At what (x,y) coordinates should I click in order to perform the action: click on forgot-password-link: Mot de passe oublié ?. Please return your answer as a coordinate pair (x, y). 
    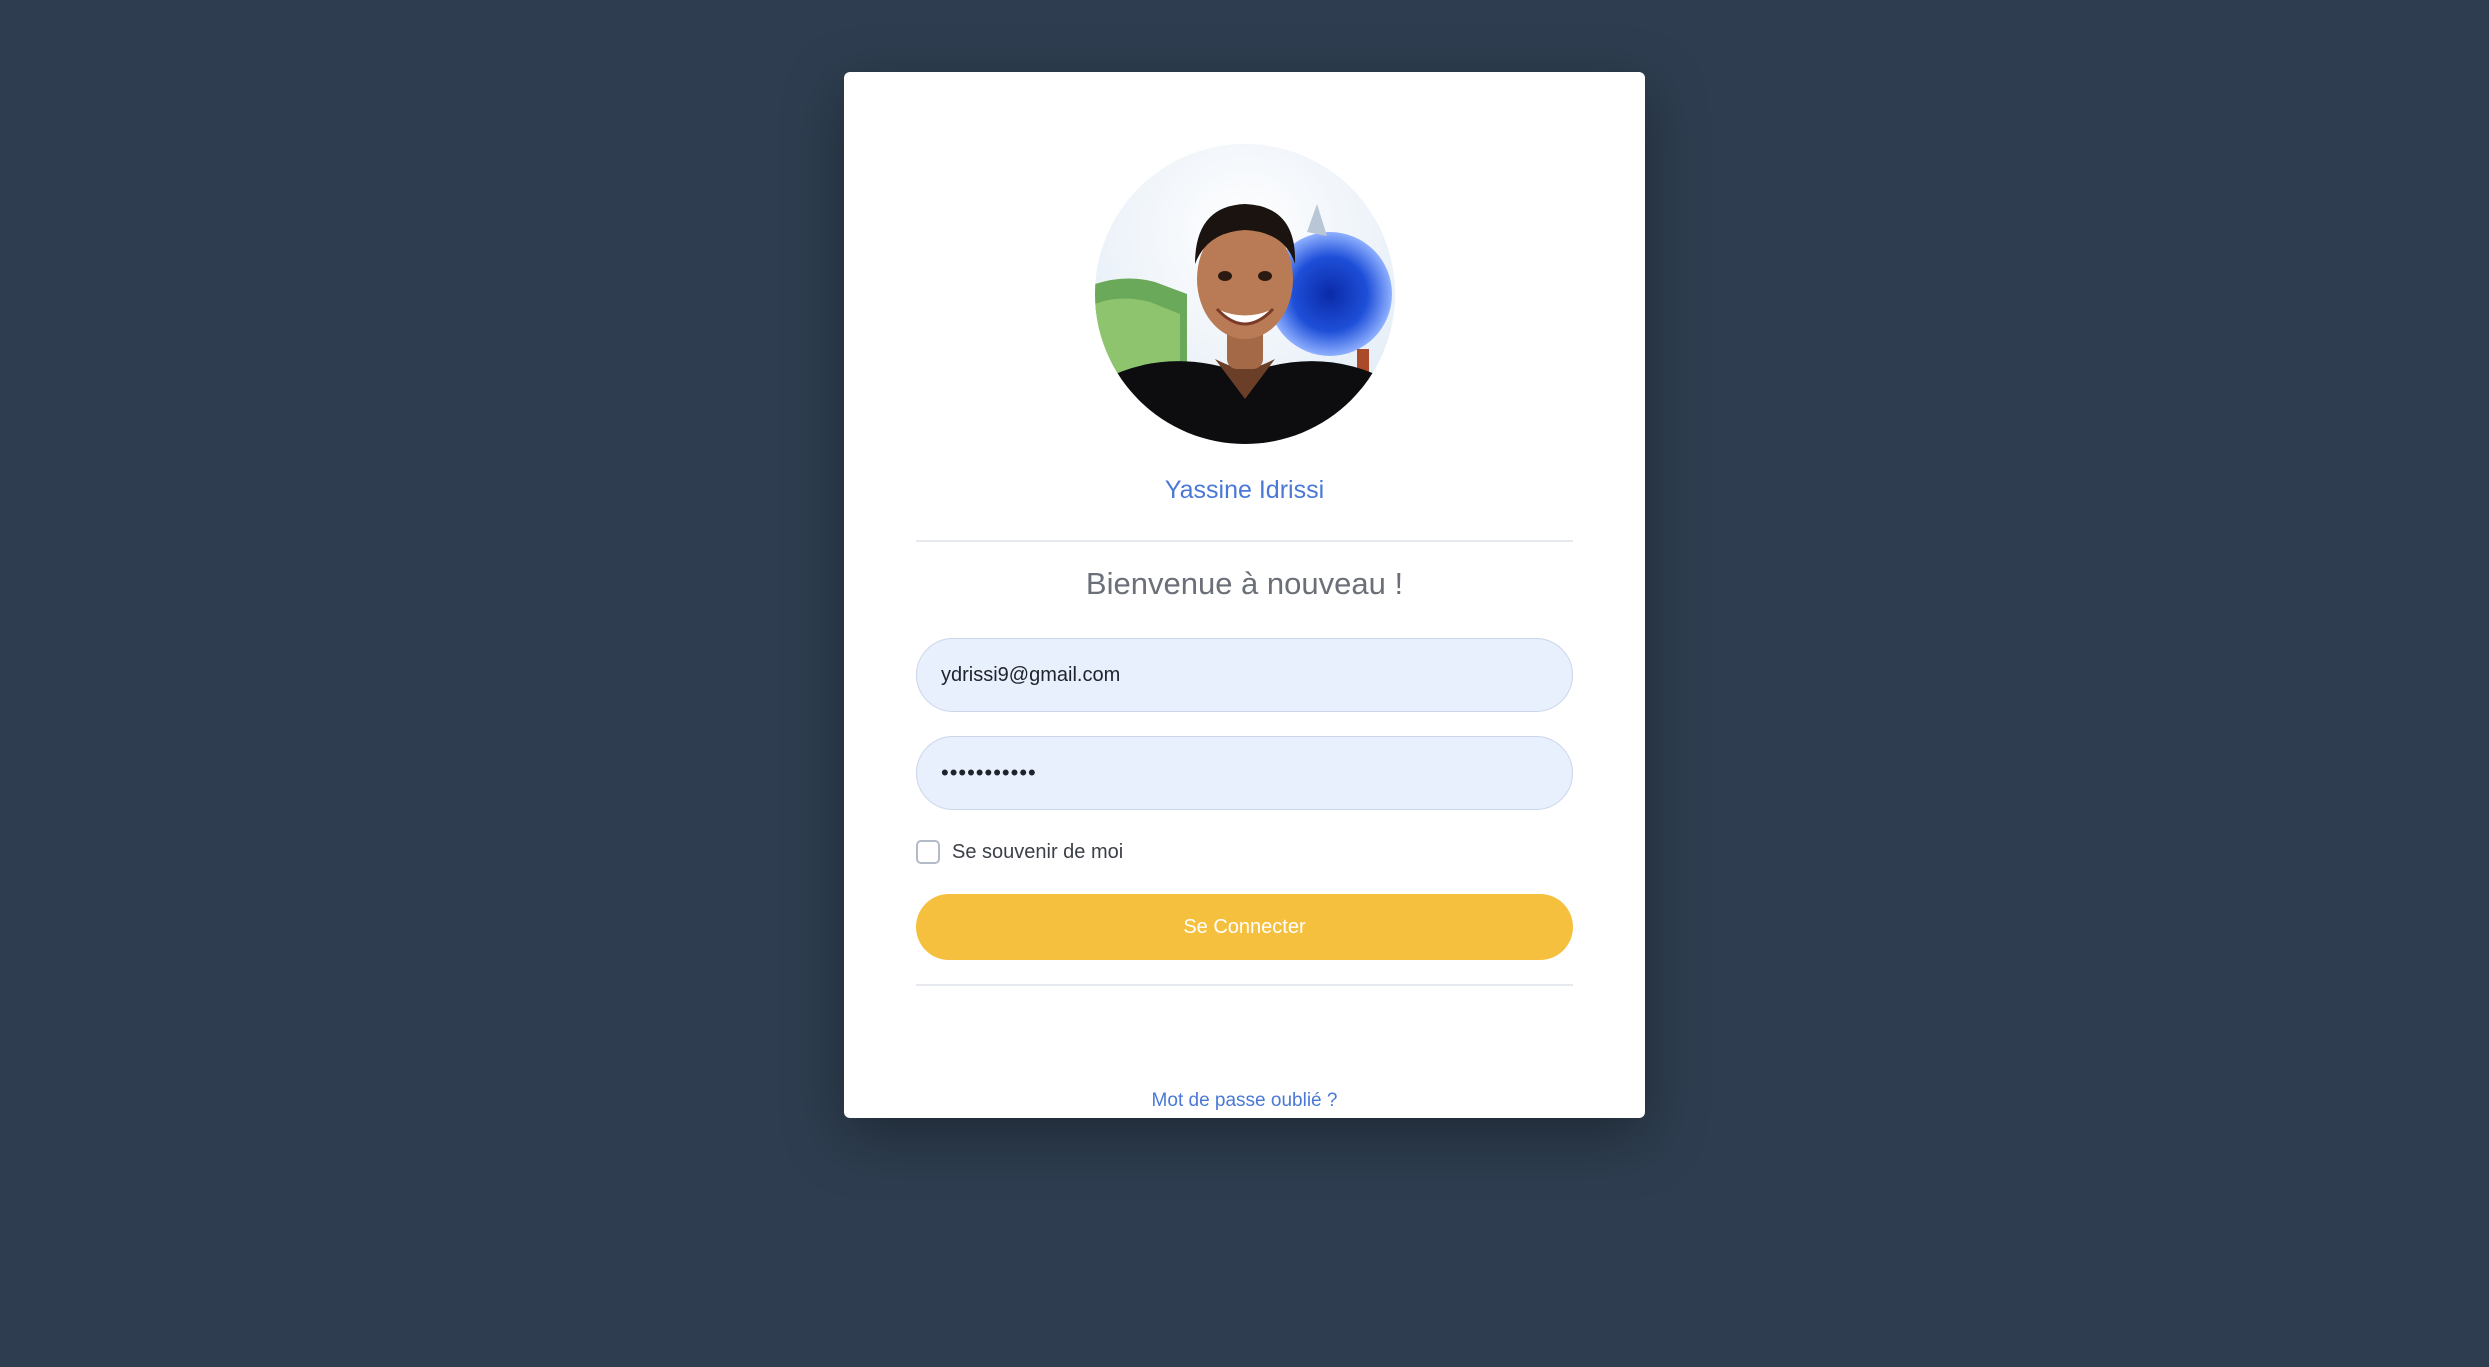
    Looking at the image, I should click on (1245, 1100).